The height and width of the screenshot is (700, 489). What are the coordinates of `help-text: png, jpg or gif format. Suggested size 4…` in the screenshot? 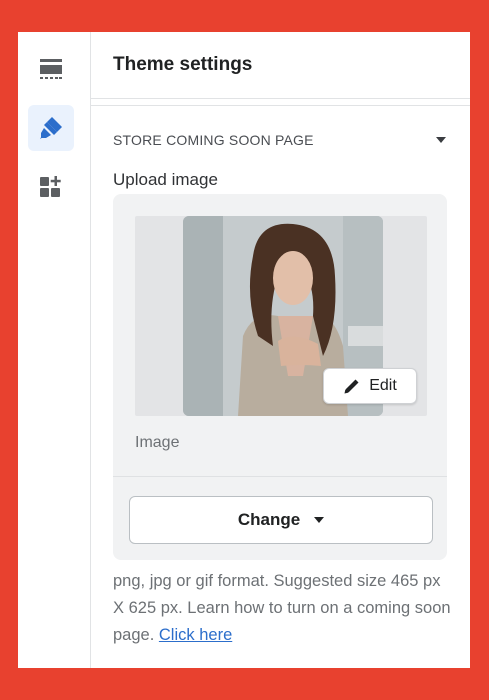 It's located at (283, 608).